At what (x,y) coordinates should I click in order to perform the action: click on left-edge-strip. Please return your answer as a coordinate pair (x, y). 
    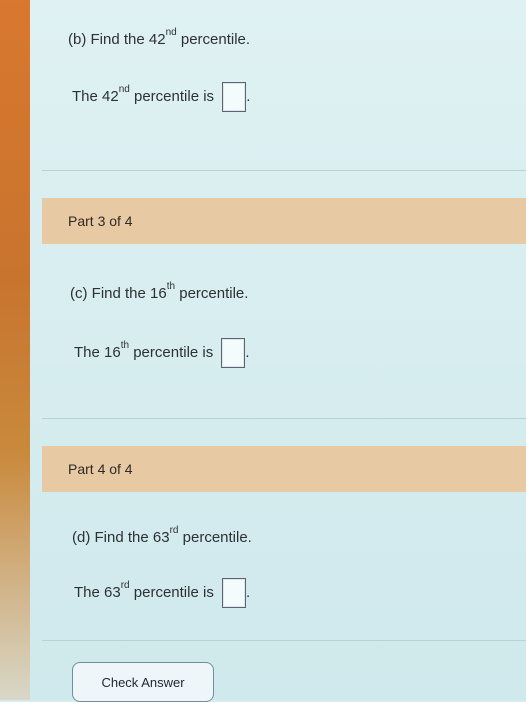
    Looking at the image, I should click on (15, 350).